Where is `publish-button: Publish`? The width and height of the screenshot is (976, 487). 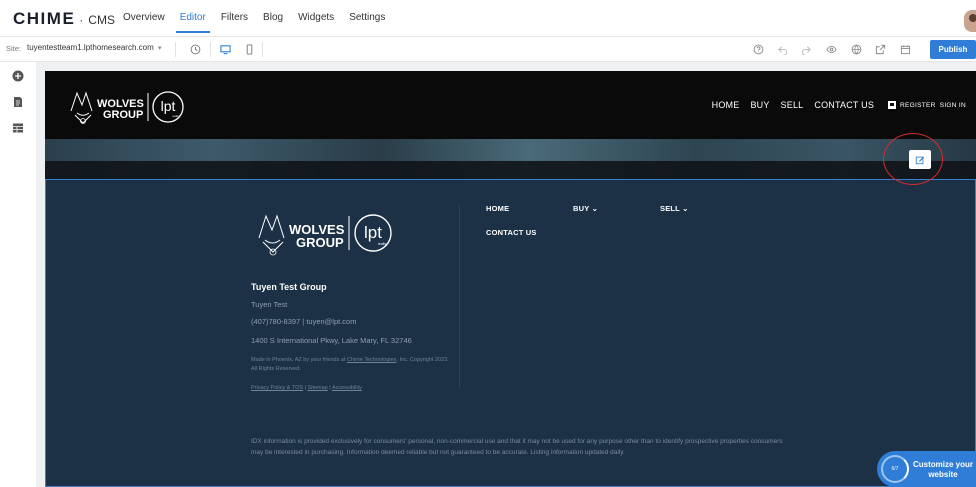 publish-button: Publish is located at coordinates (953, 49).